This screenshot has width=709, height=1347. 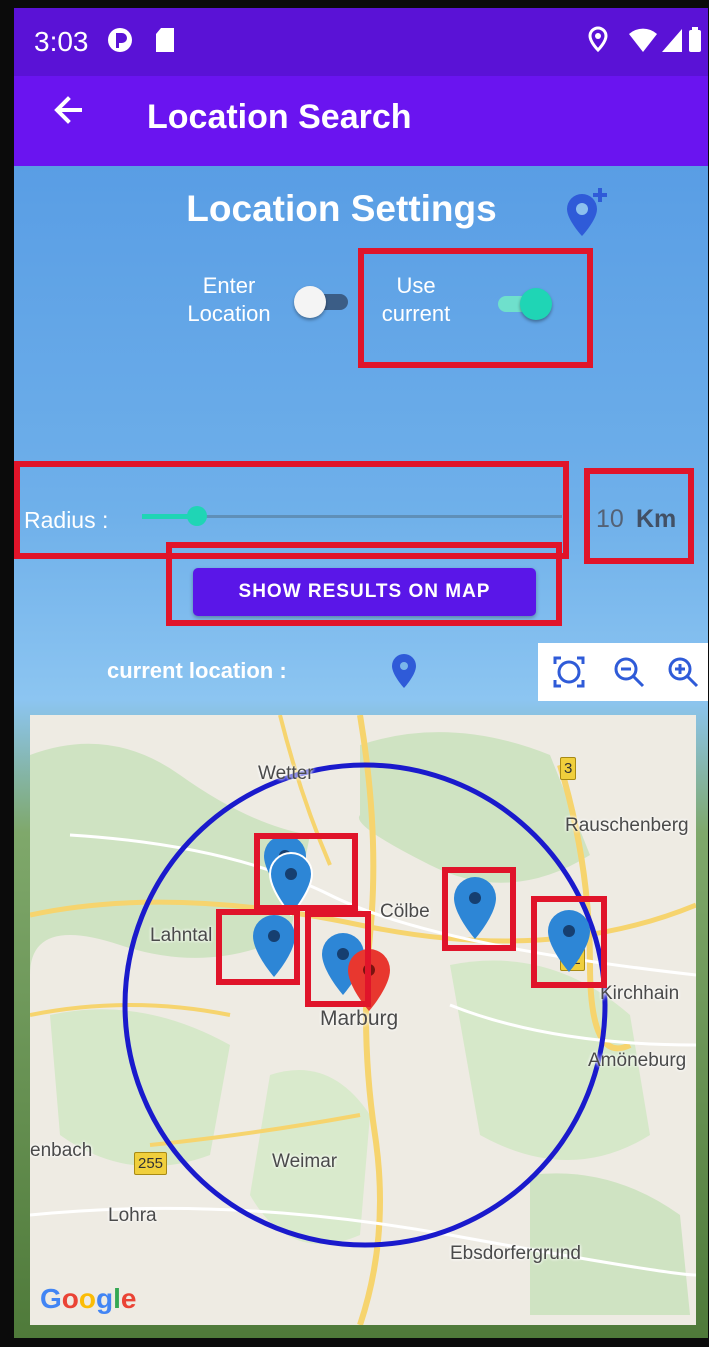 What do you see at coordinates (587, 212) in the screenshot?
I see `add-location-icon` at bounding box center [587, 212].